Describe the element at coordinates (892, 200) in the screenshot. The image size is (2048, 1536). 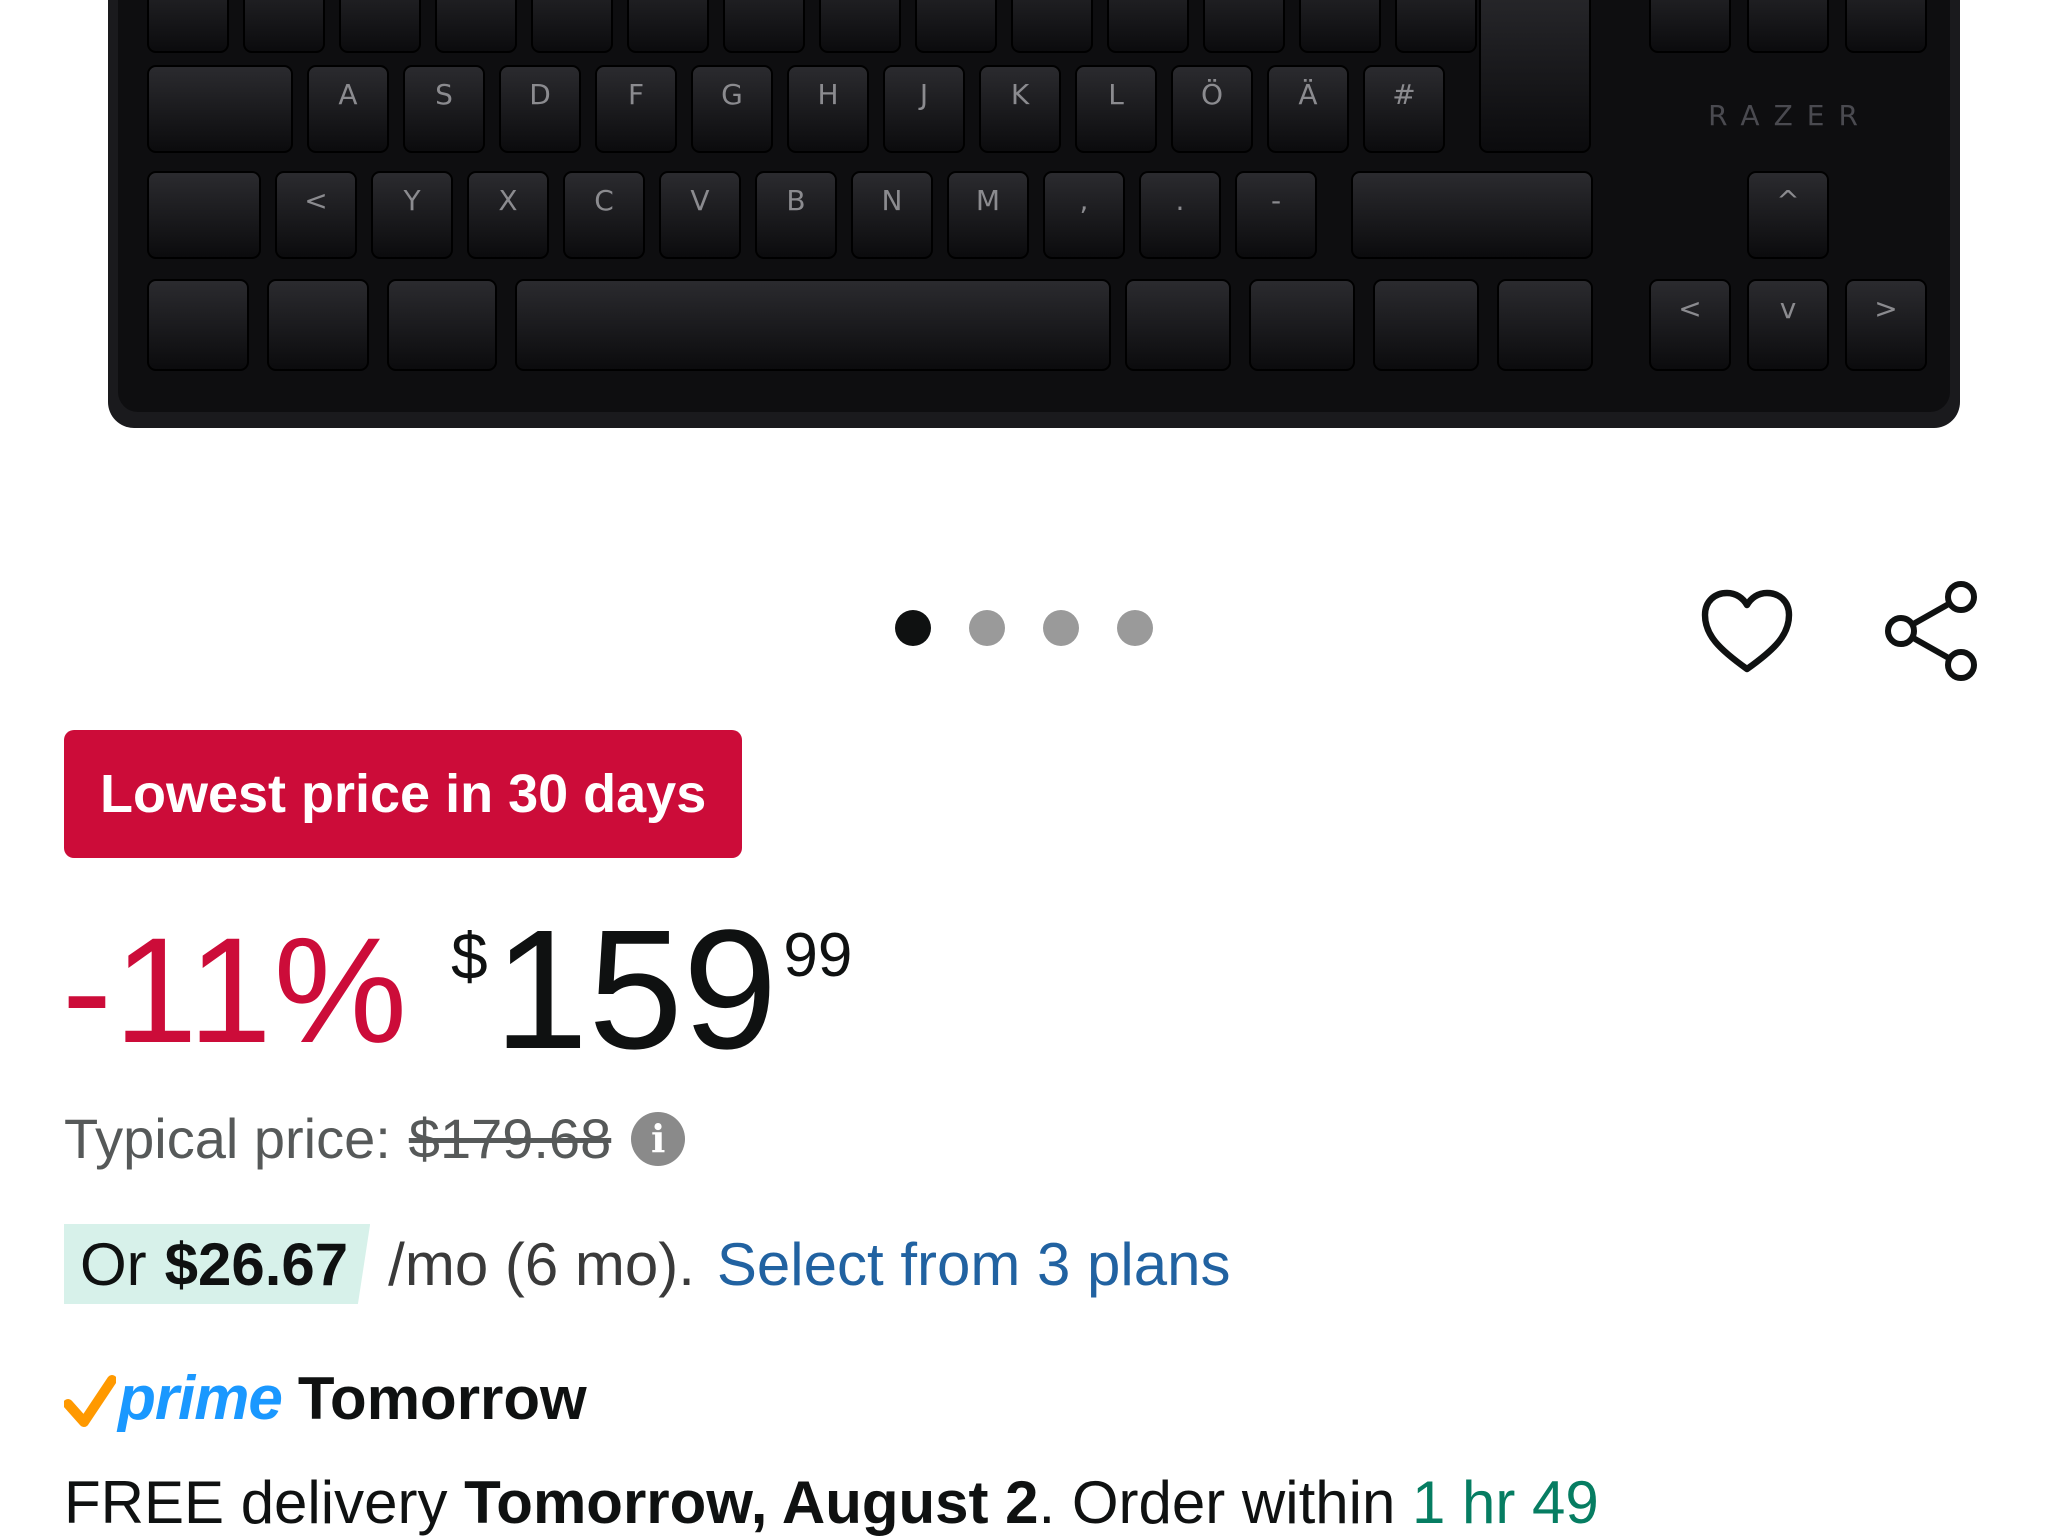
I see `keyboard-key-label: N` at that location.